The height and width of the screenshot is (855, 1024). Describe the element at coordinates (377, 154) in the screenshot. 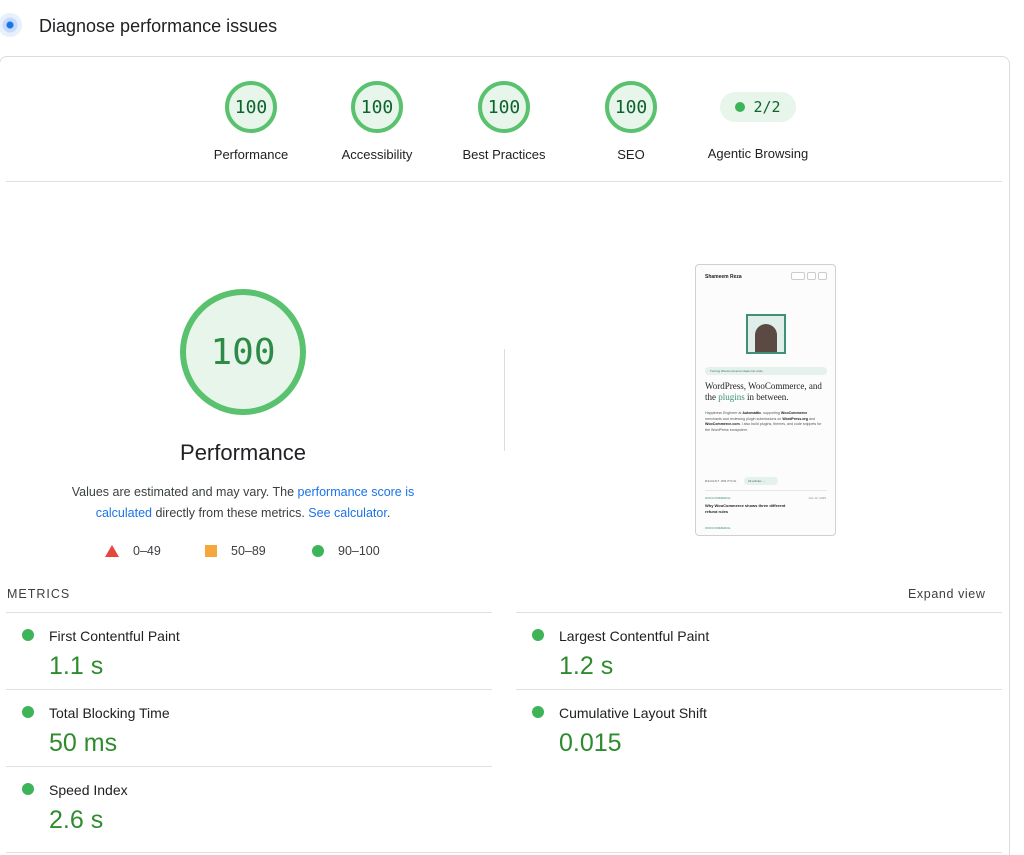

I see `gauge-label: Accessibility` at that location.